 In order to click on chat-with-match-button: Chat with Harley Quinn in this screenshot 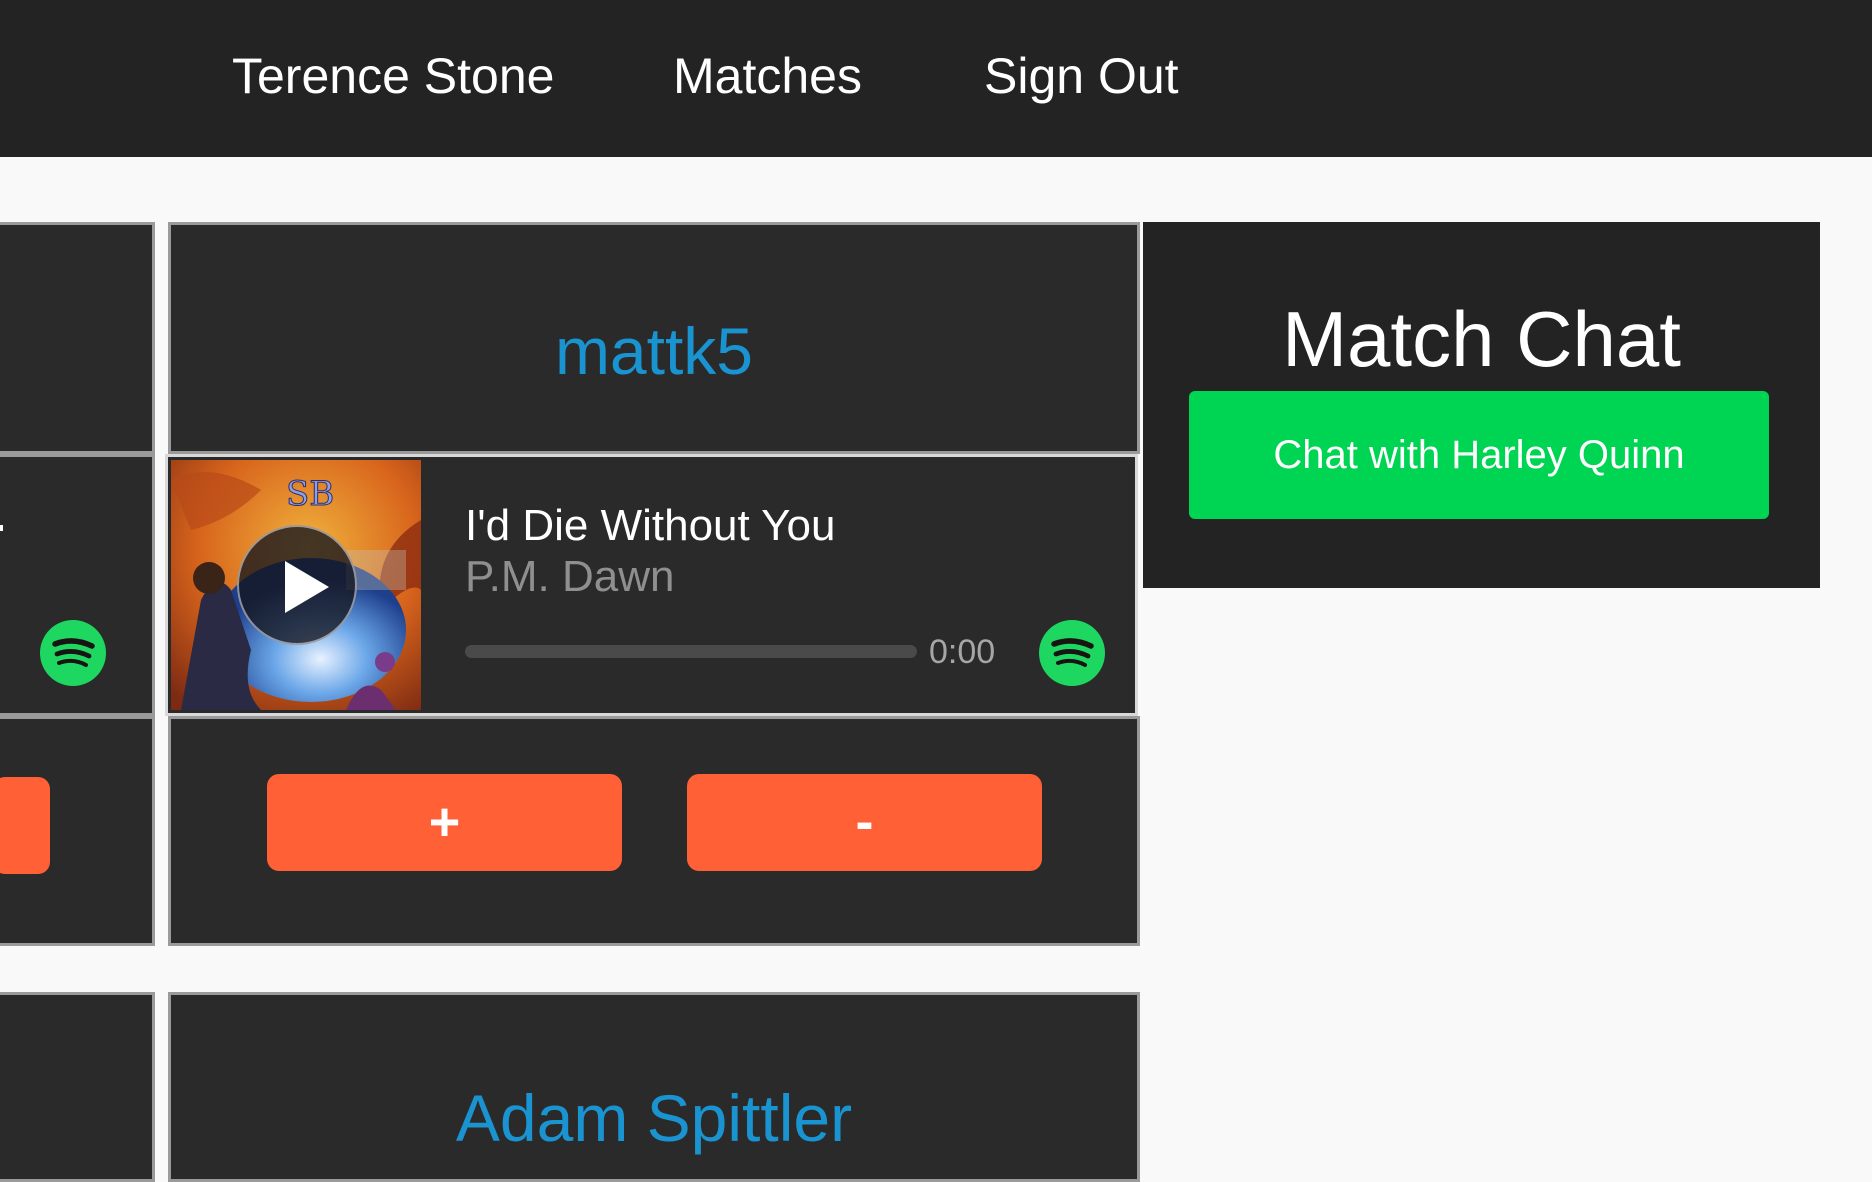, I will do `click(1479, 455)`.